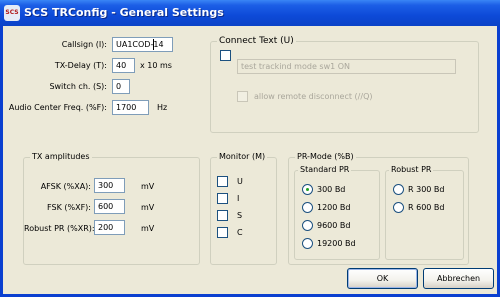 Image resolution: width=500 pixels, height=297 pixels. Describe the element at coordinates (334, 225) in the screenshot. I see `radio-9600-bd-label: 9600 Bd` at that location.